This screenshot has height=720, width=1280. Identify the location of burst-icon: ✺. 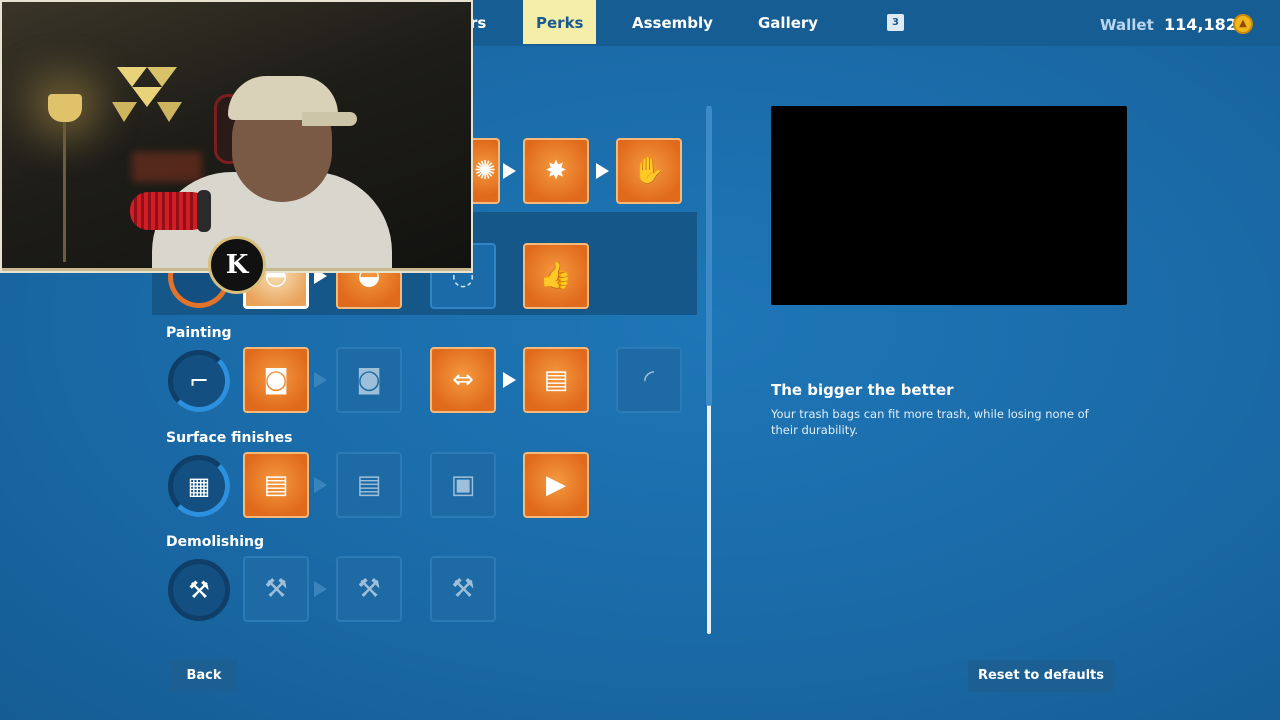
(485, 171).